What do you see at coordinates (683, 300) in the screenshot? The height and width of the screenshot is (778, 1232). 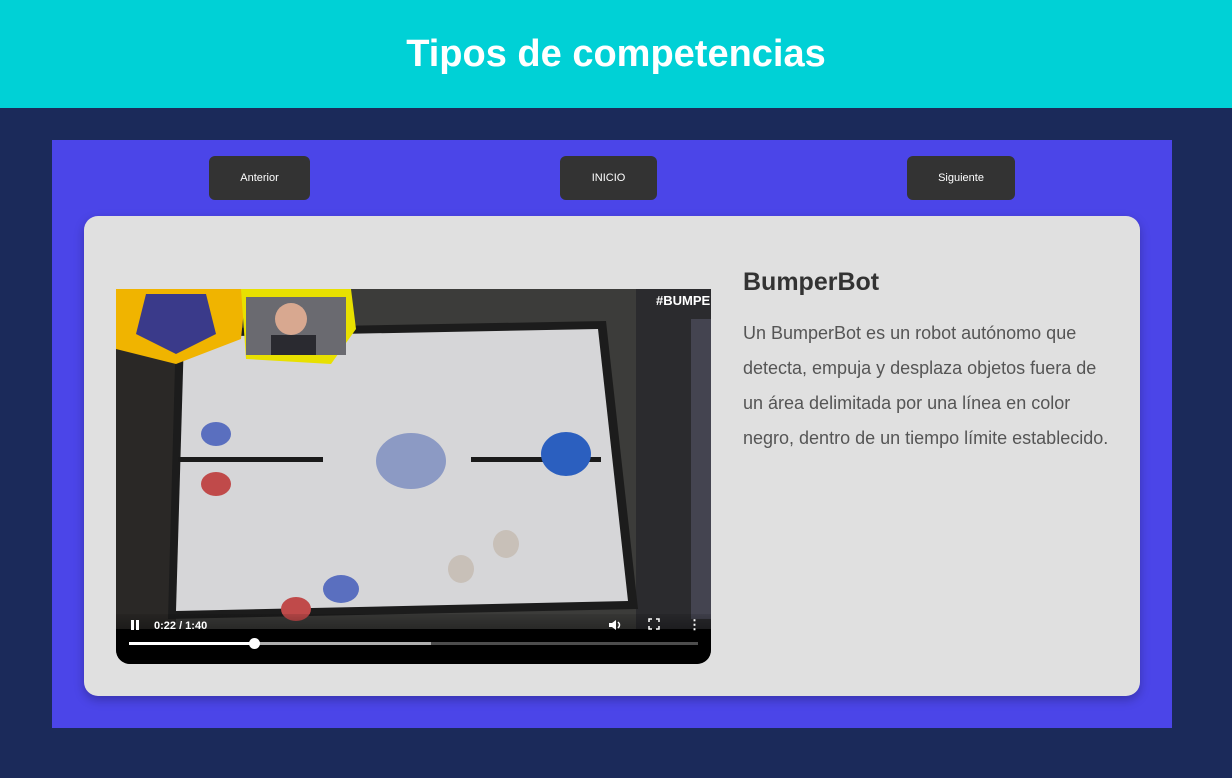 I see `video-hashtag-overlay: #BUMPE` at bounding box center [683, 300].